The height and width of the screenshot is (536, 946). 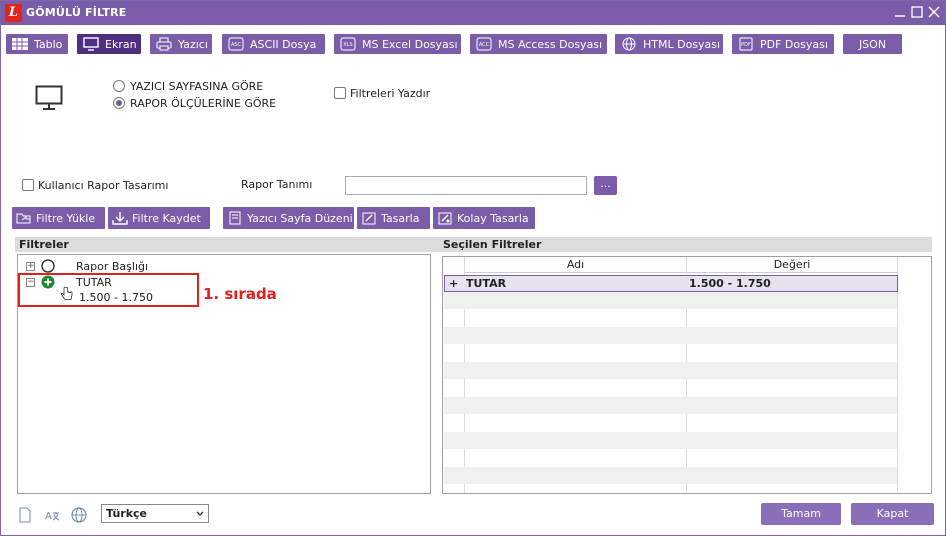 What do you see at coordinates (235, 218) in the screenshot?
I see `page-layout-icon` at bounding box center [235, 218].